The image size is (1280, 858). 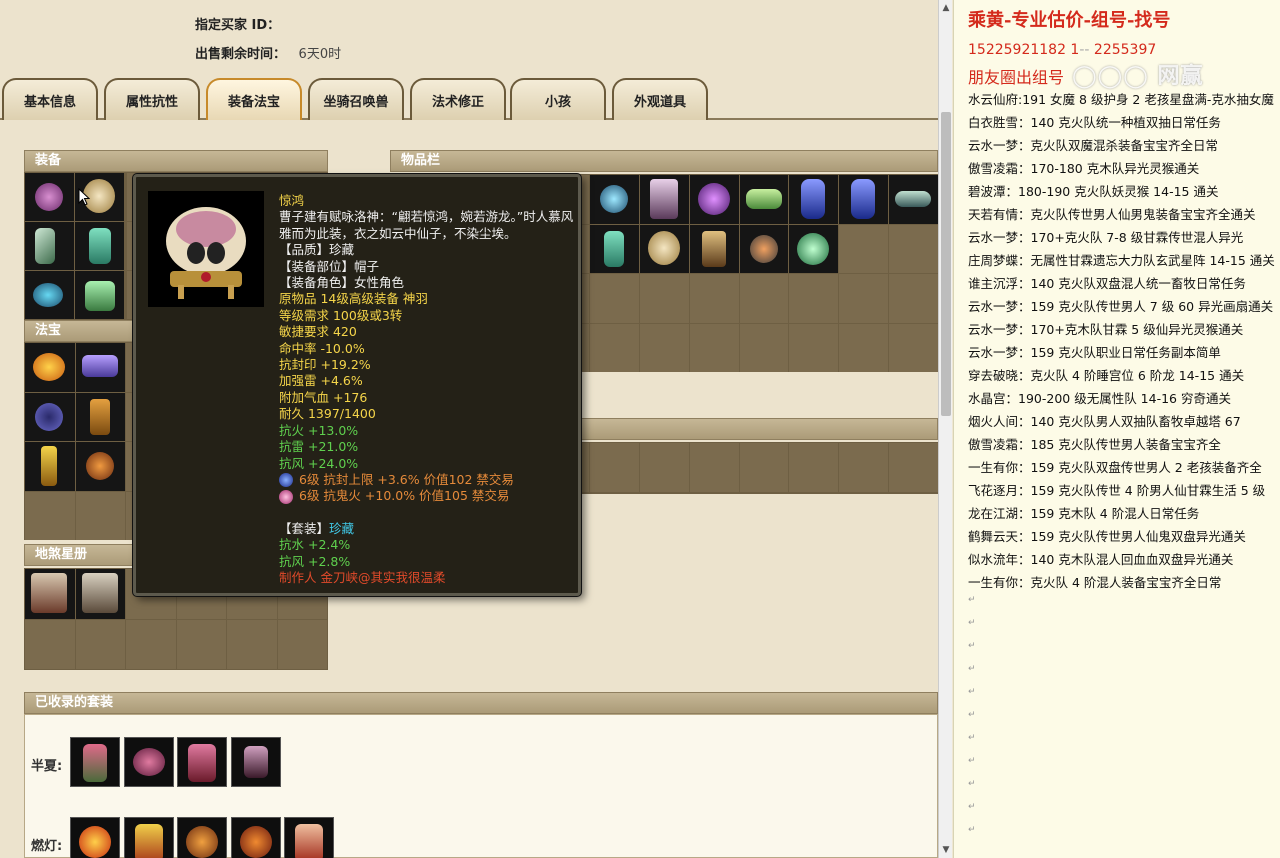 I want to click on notes-line: 云水一梦：克火队双魔混杀装备宝宝齐全日常, so click(x=1093, y=145).